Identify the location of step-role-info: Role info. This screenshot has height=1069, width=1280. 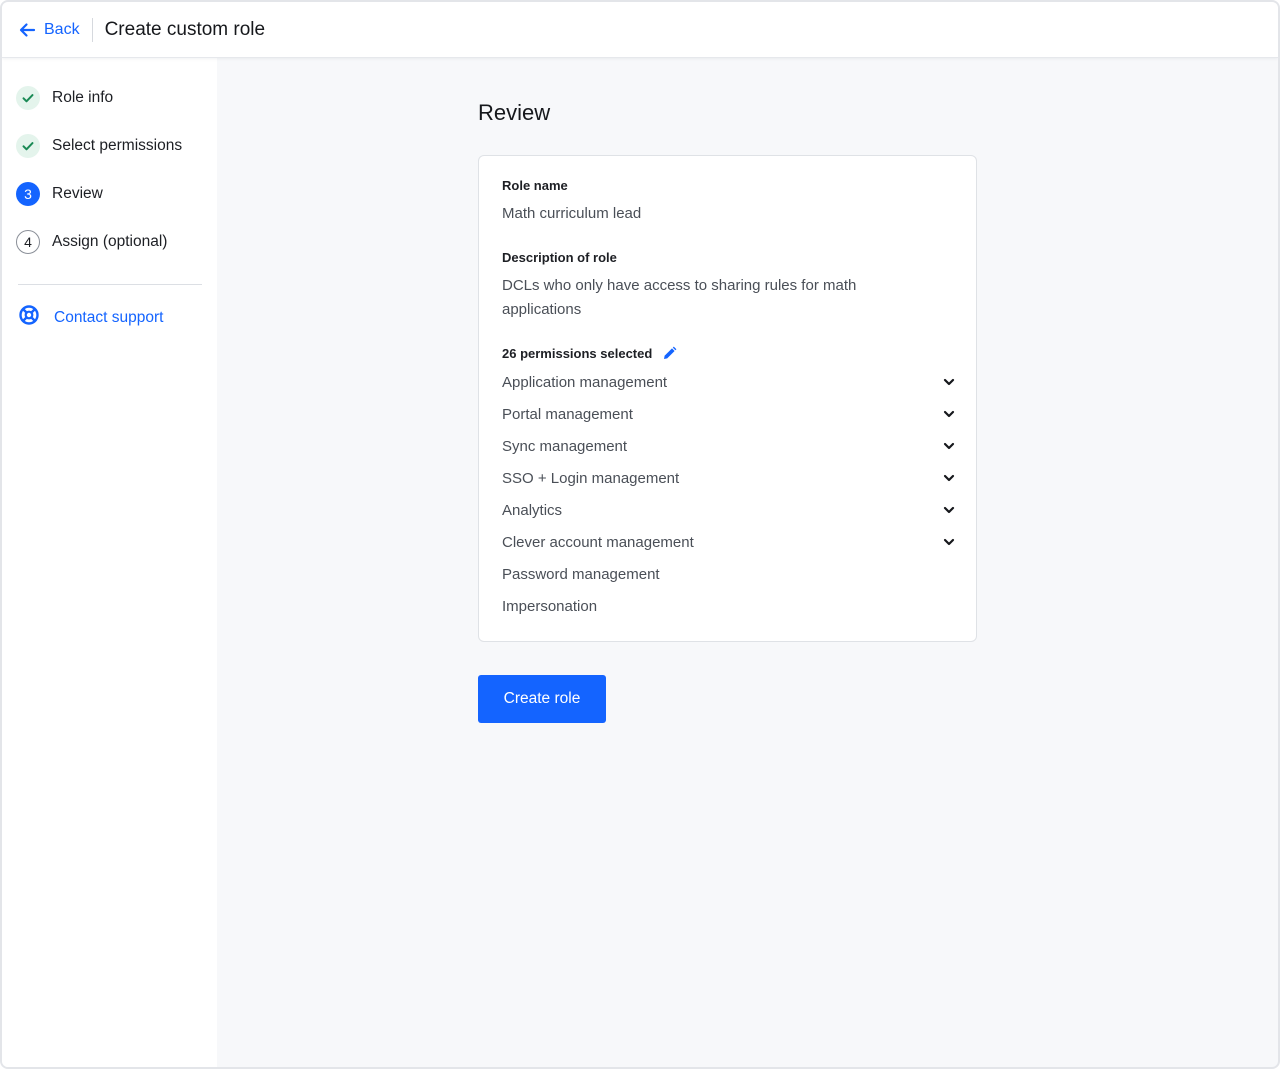
(64, 98).